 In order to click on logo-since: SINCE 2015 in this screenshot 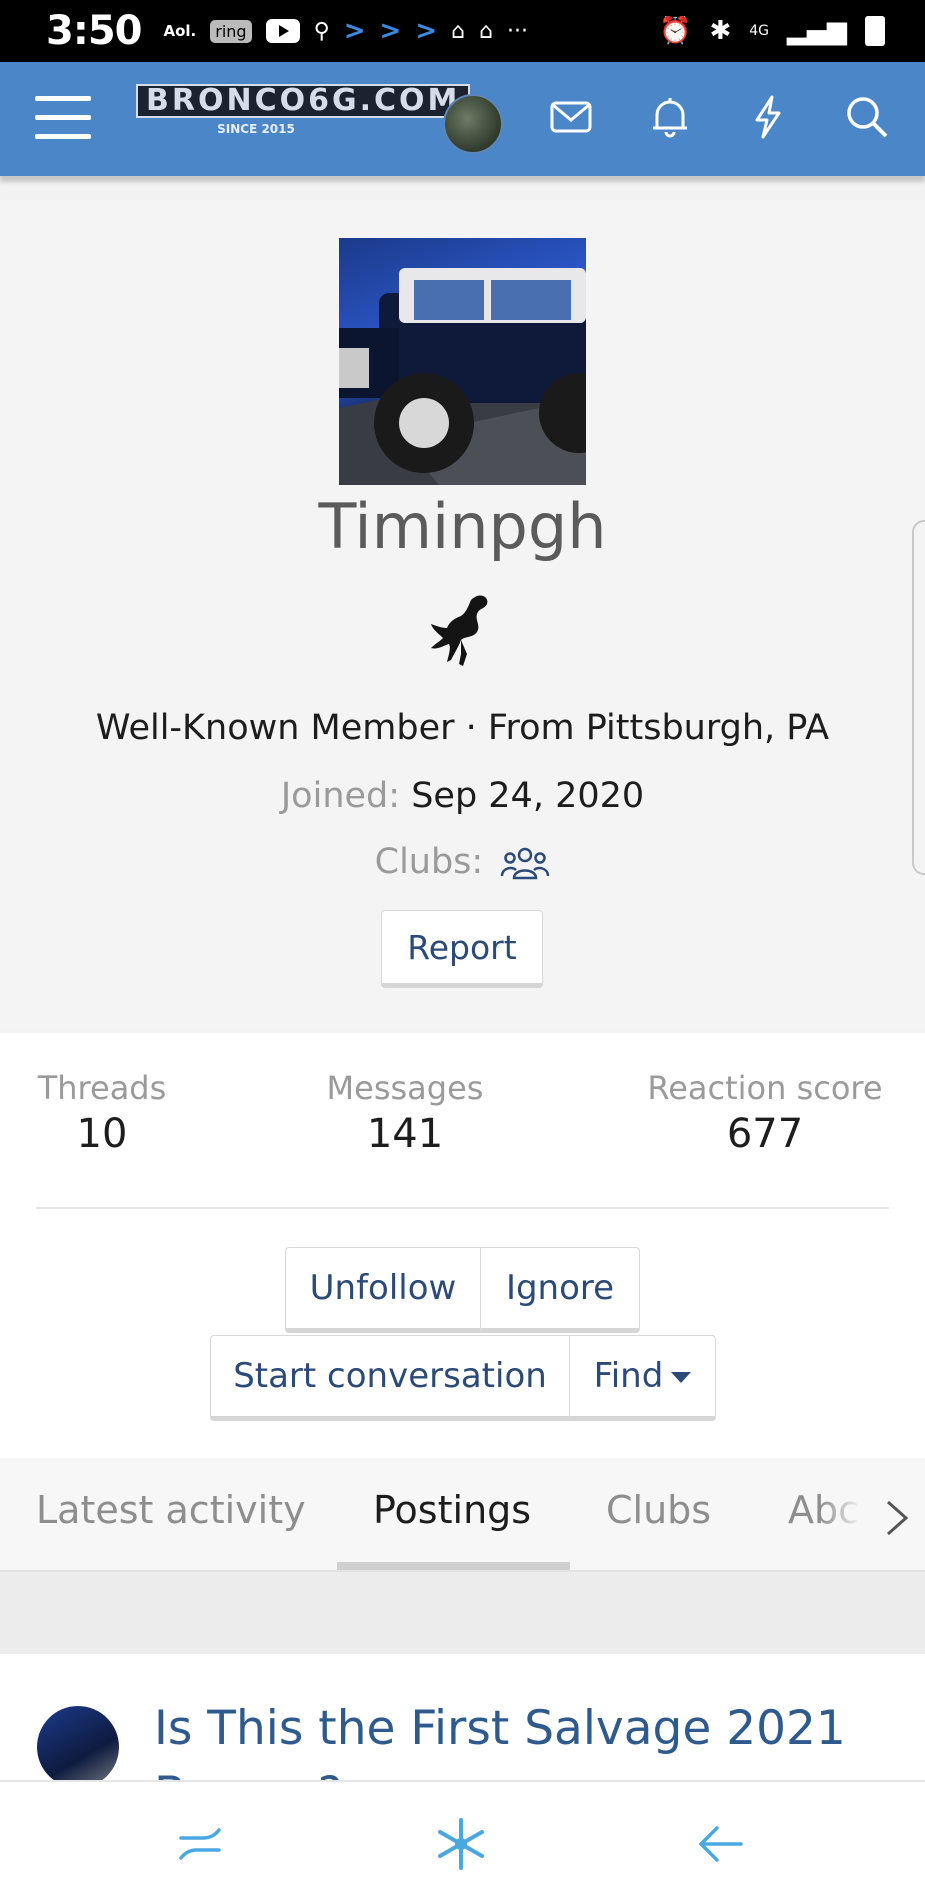, I will do `click(256, 129)`.